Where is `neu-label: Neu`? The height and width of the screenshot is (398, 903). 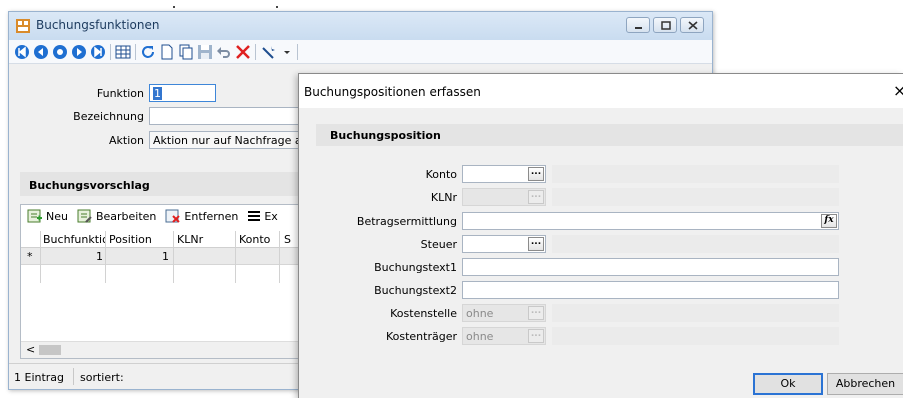 neu-label: Neu is located at coordinates (57, 216).